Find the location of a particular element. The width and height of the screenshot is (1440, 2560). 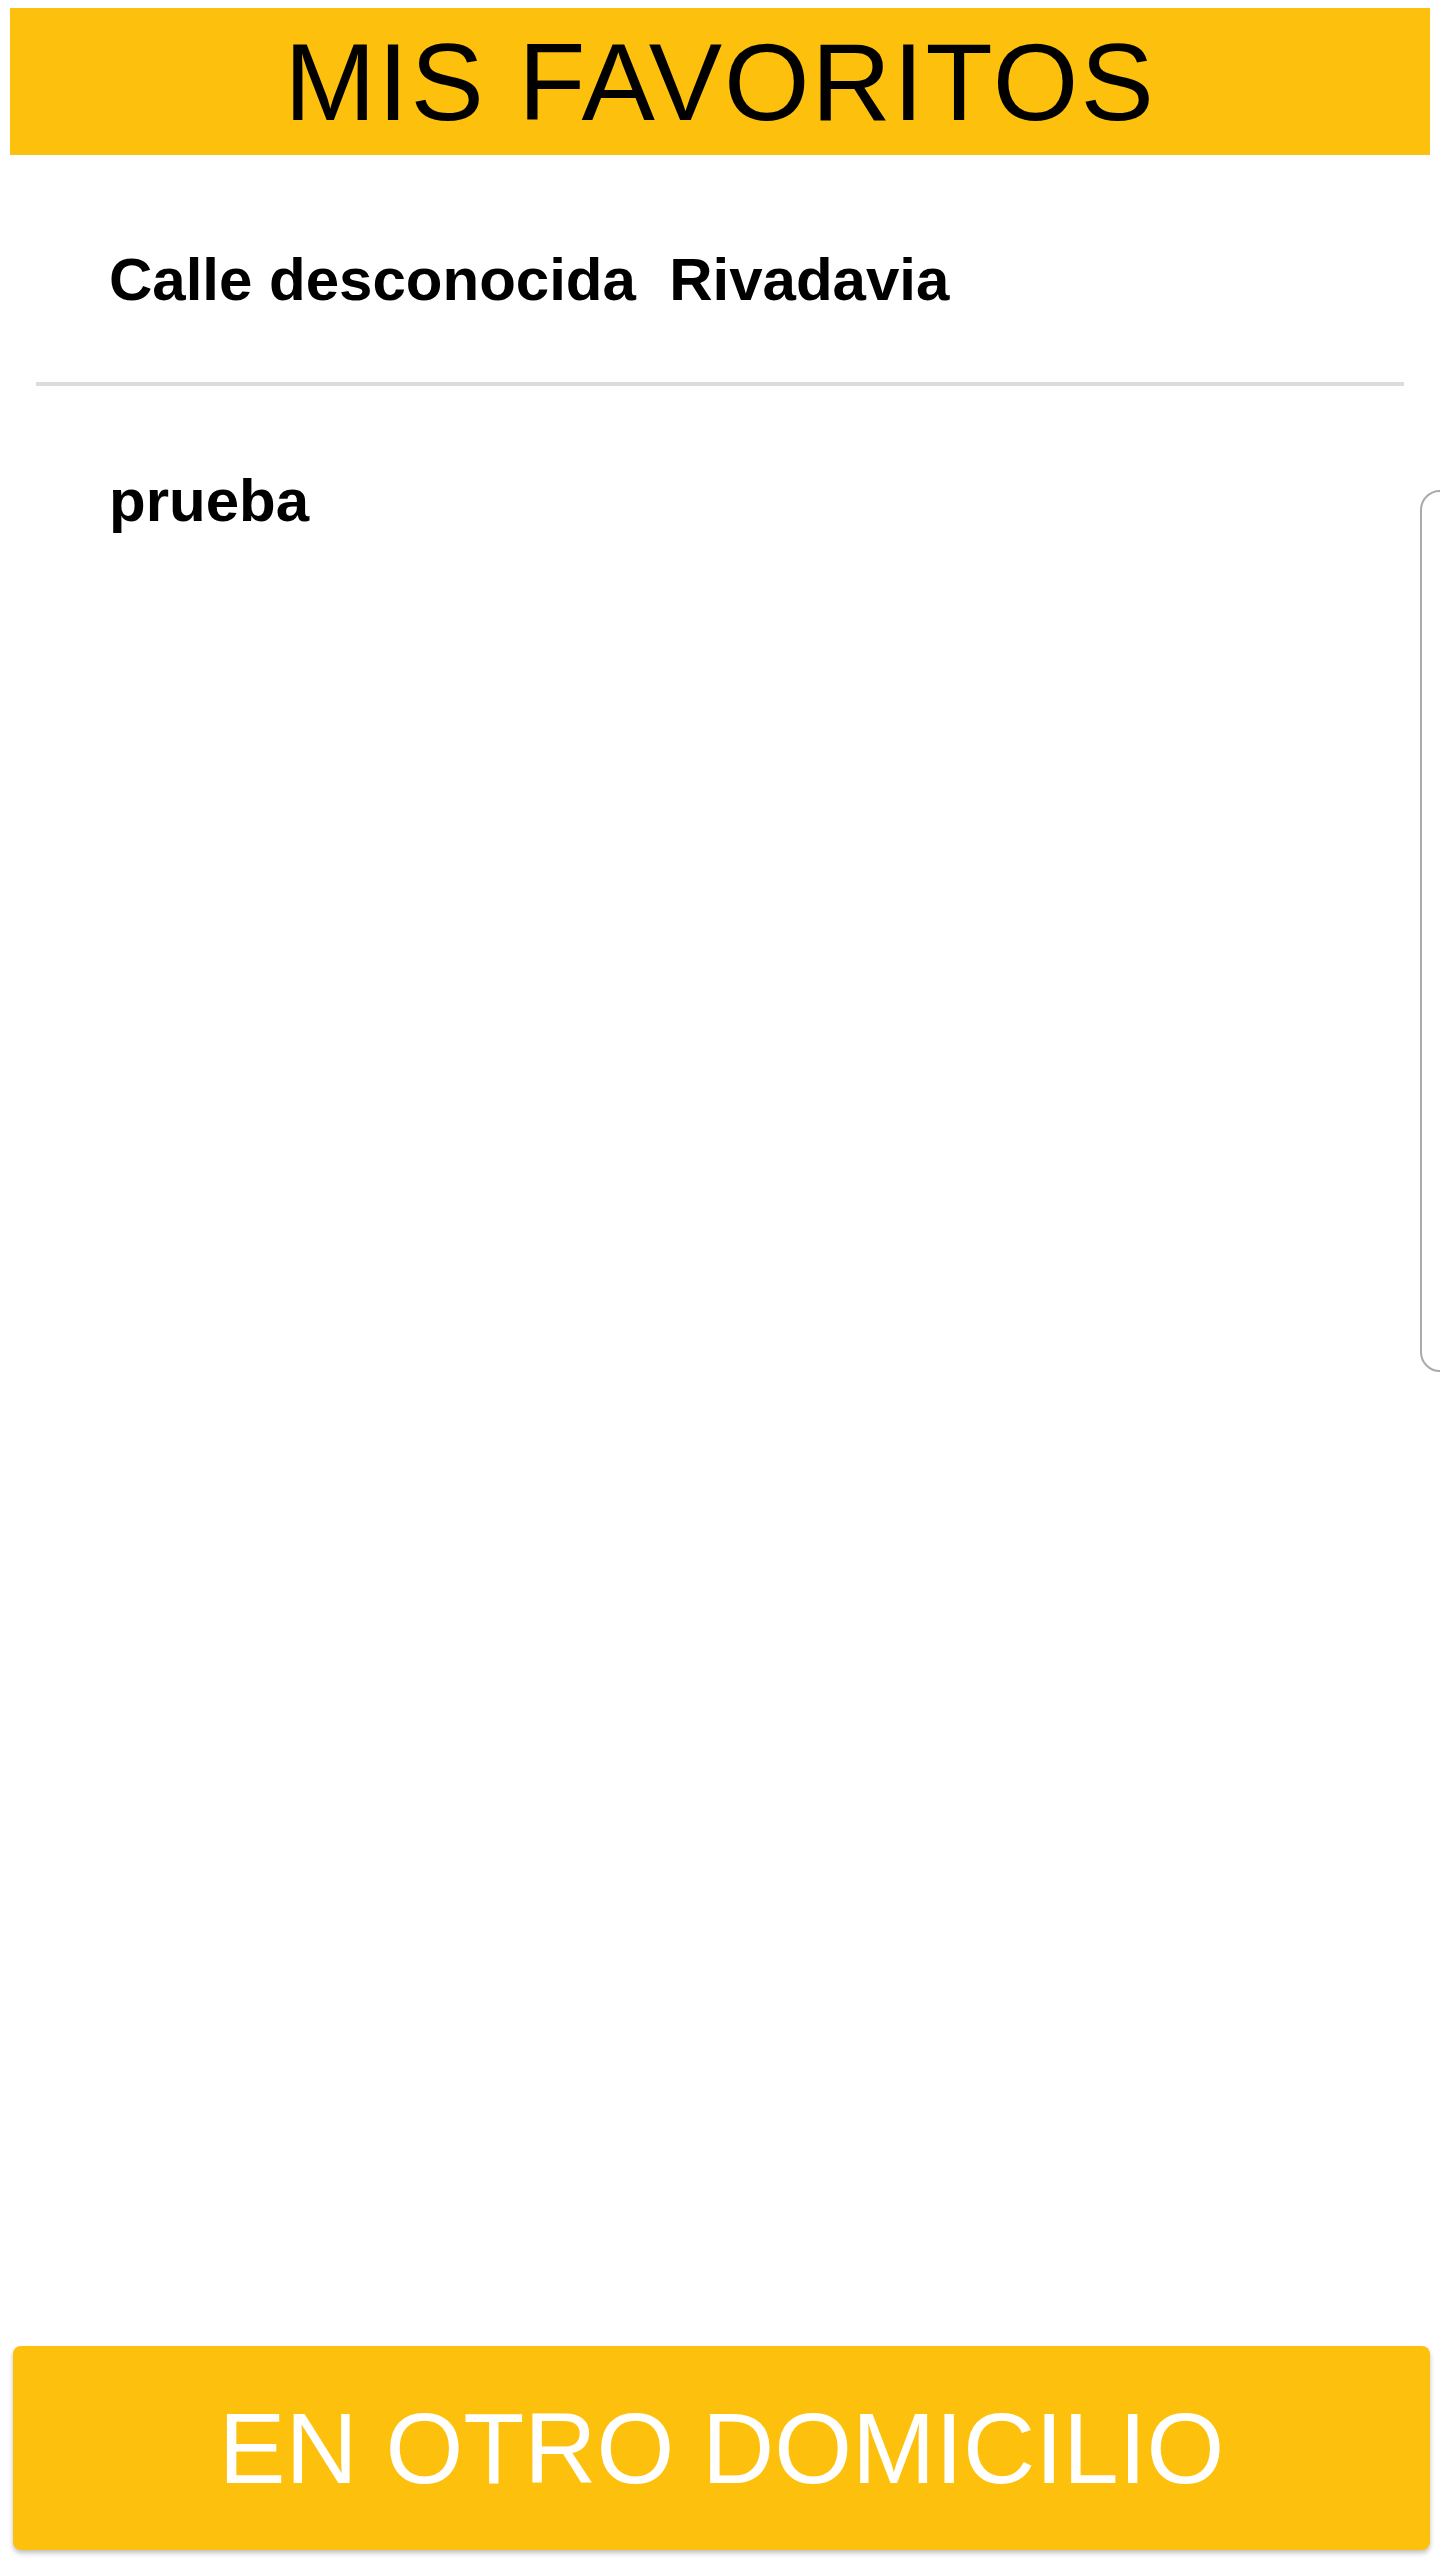

page-title: MIS FAVORITOS is located at coordinates (720, 82).